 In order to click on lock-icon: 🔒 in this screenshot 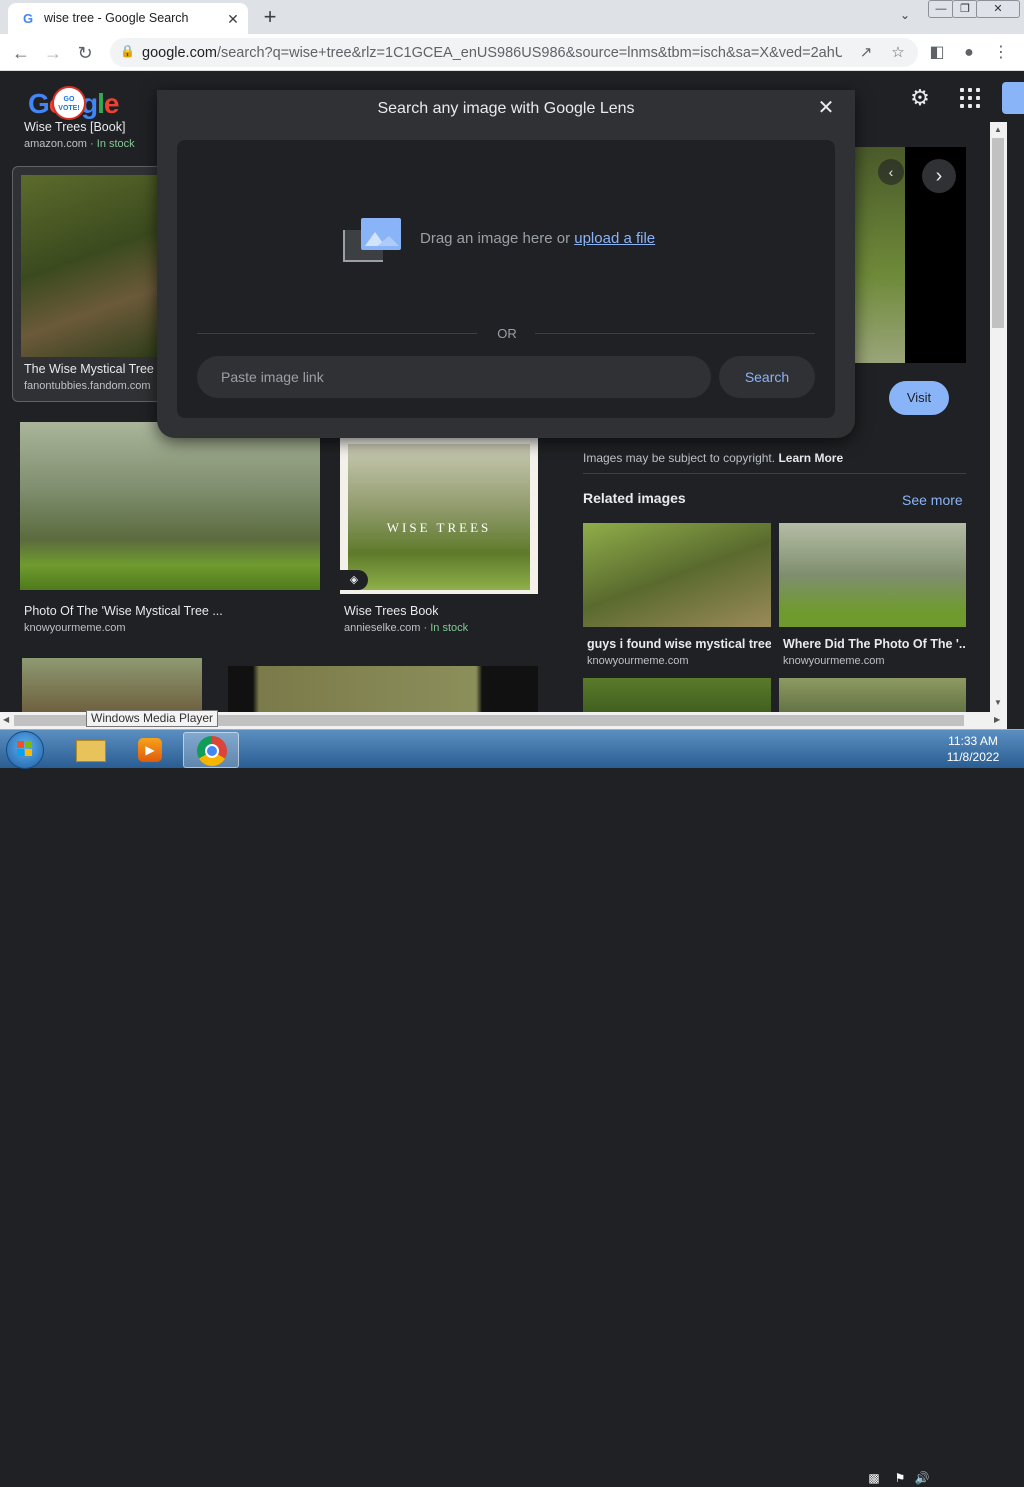, I will do `click(127, 52)`.